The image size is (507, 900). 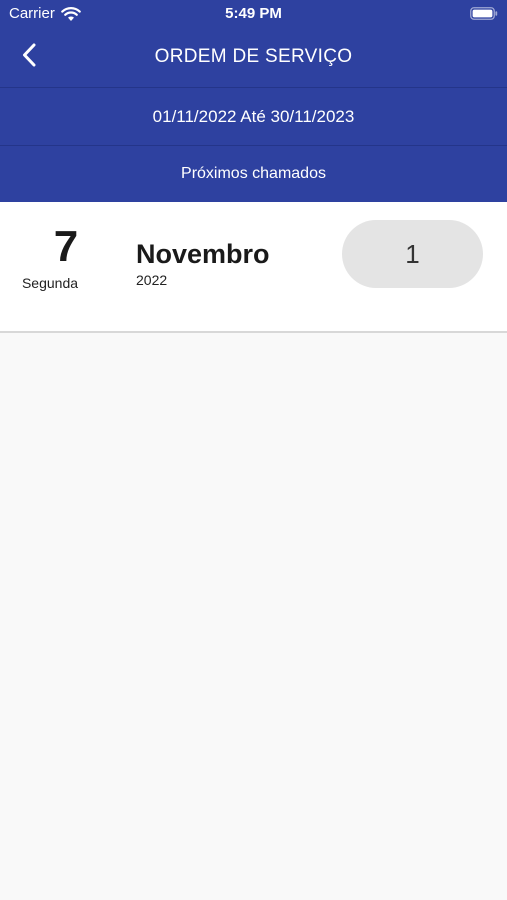 I want to click on weekday-label: Segunda, so click(x=50, y=283).